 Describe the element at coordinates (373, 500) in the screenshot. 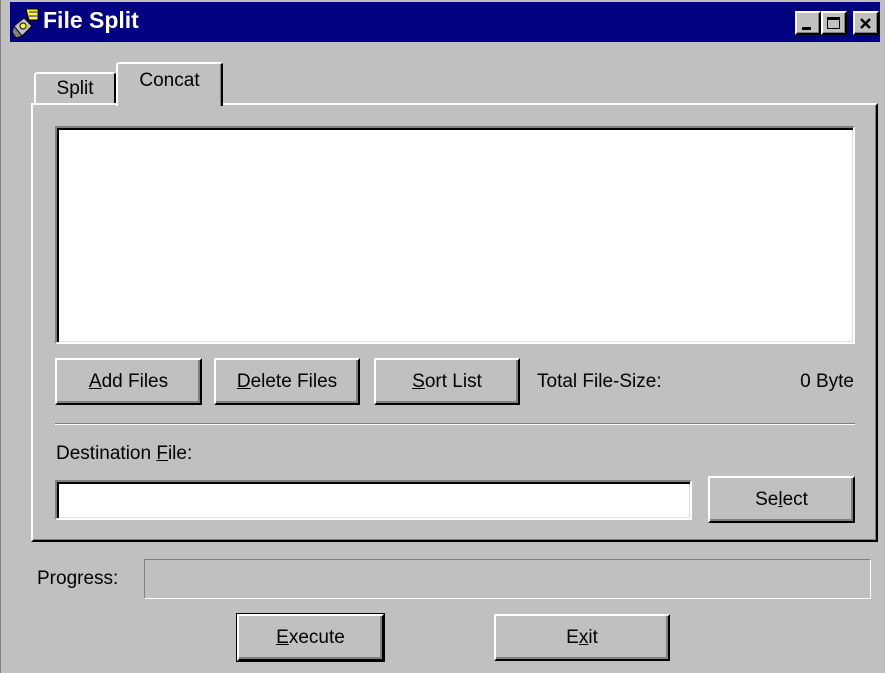

I see `destination-file-input` at that location.